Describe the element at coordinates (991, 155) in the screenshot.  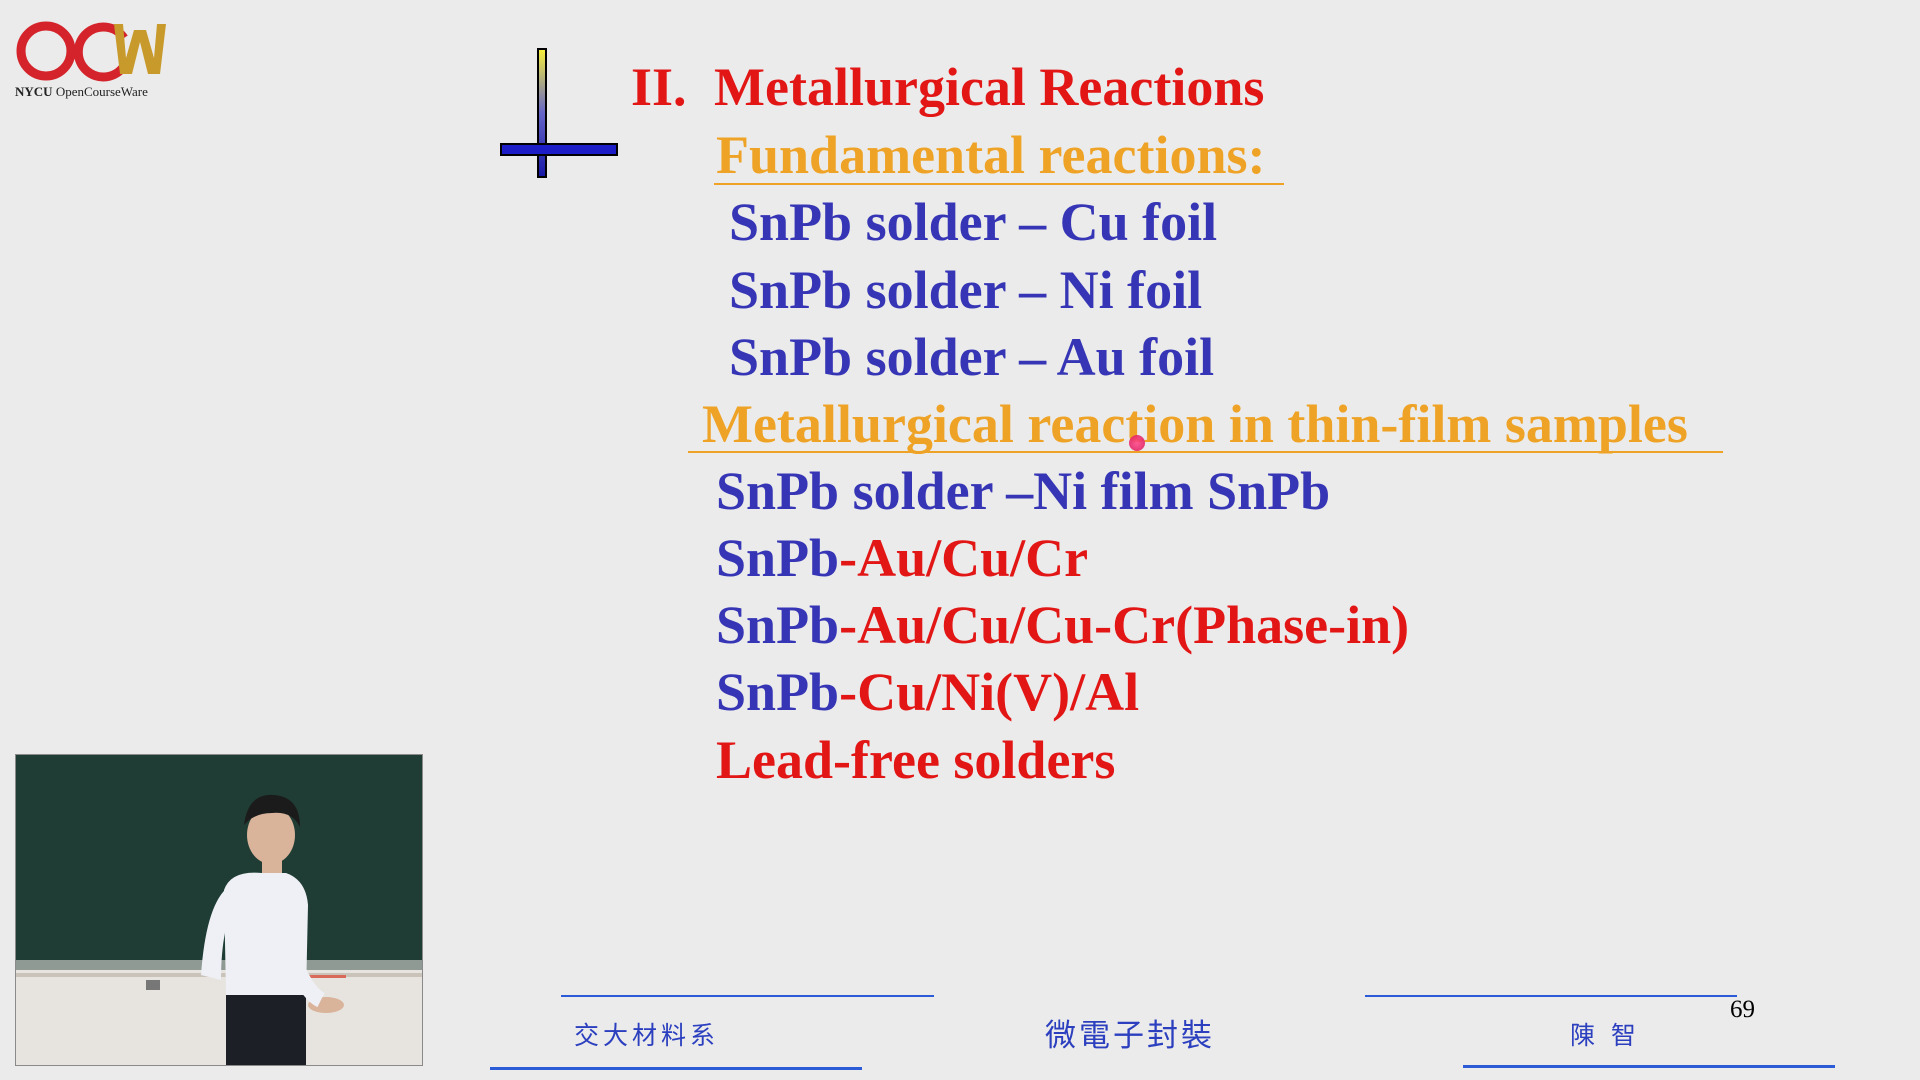
I see `section-fundamental-label: Fundamental reactions:` at that location.